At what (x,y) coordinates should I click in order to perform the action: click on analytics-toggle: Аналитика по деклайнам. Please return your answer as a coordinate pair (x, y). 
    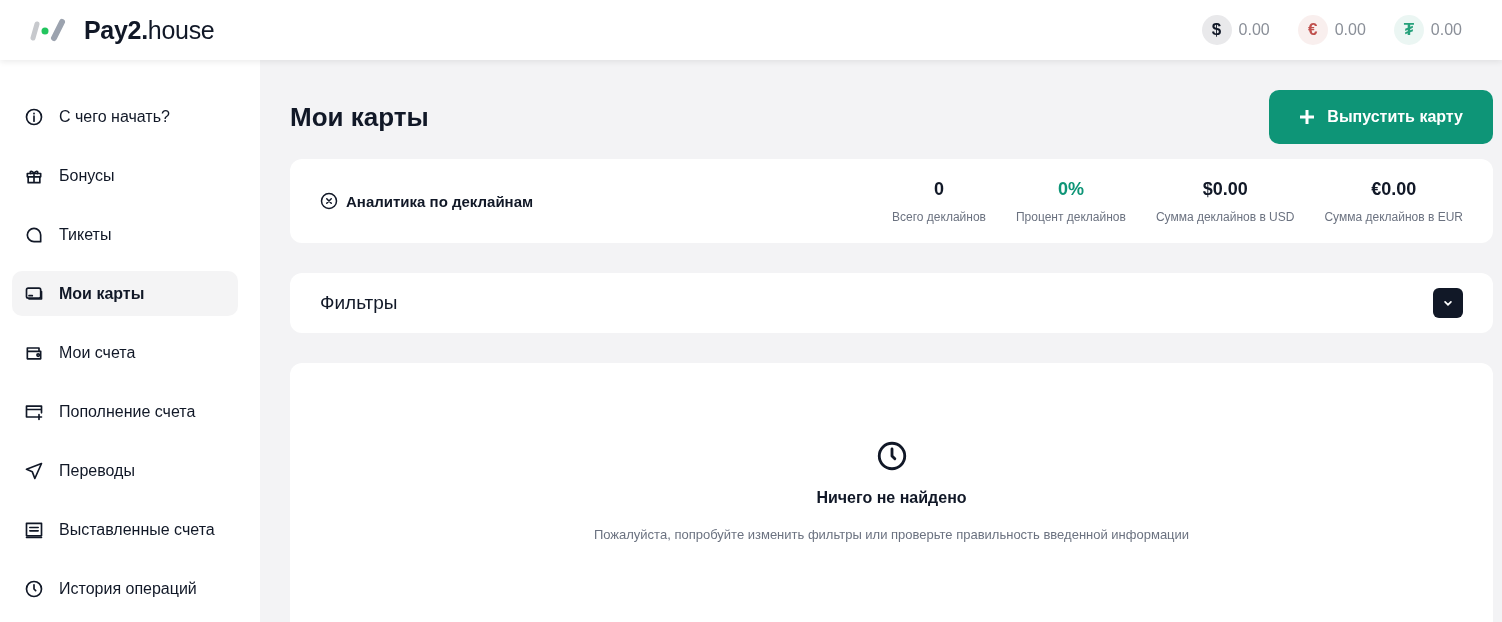
    Looking at the image, I should click on (427, 201).